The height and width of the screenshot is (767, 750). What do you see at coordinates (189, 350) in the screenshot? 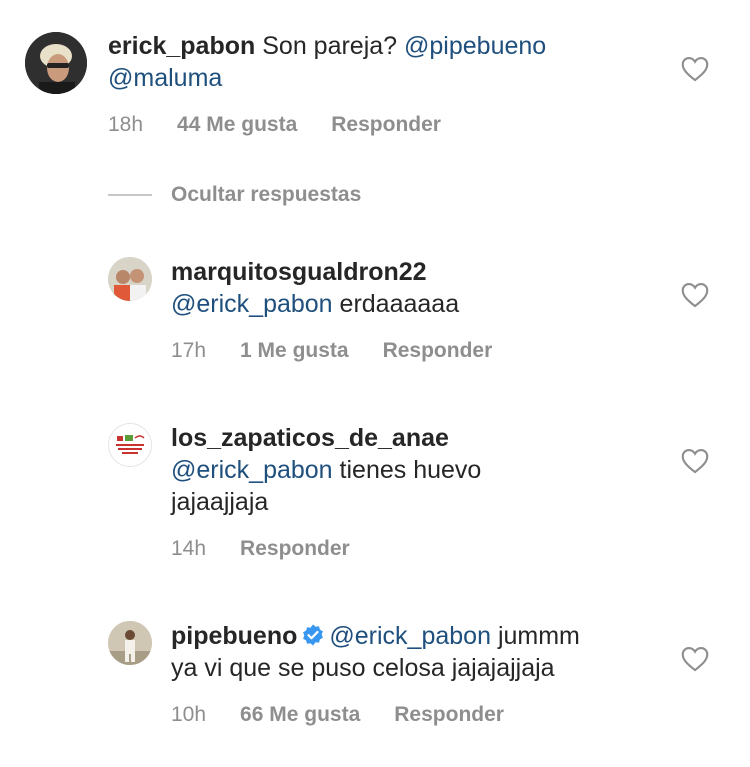
I see `timestamp: 17h` at bounding box center [189, 350].